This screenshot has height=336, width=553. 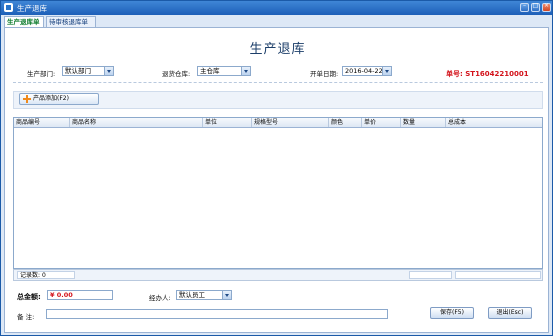 What do you see at coordinates (381, 122) in the screenshot?
I see `column-header-price: 单价` at bounding box center [381, 122].